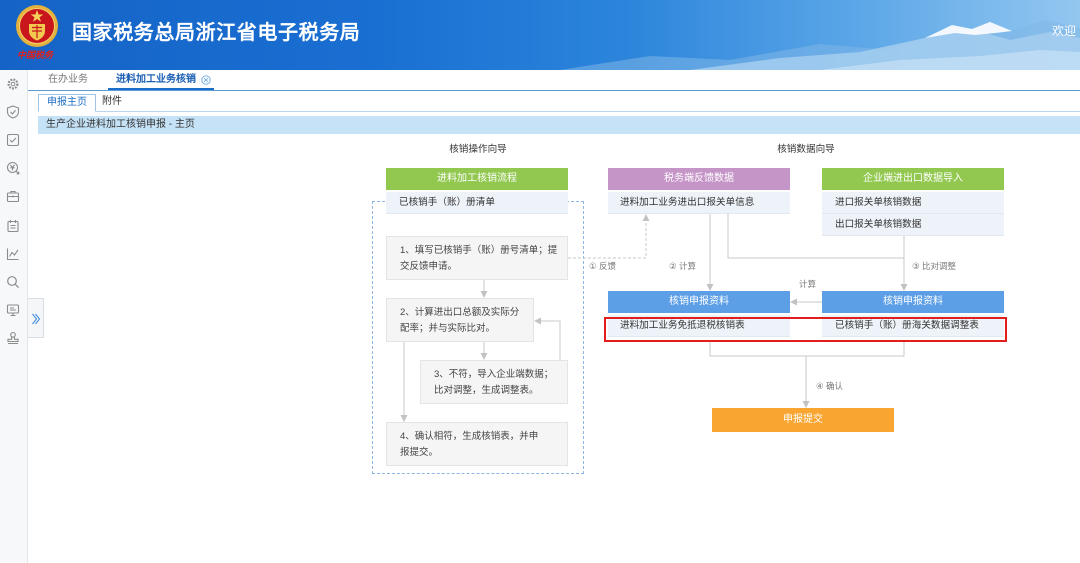 The width and height of the screenshot is (1080, 563). What do you see at coordinates (934, 266) in the screenshot?
I see `flow-label-compare-adjust: ③ 比对调整` at bounding box center [934, 266].